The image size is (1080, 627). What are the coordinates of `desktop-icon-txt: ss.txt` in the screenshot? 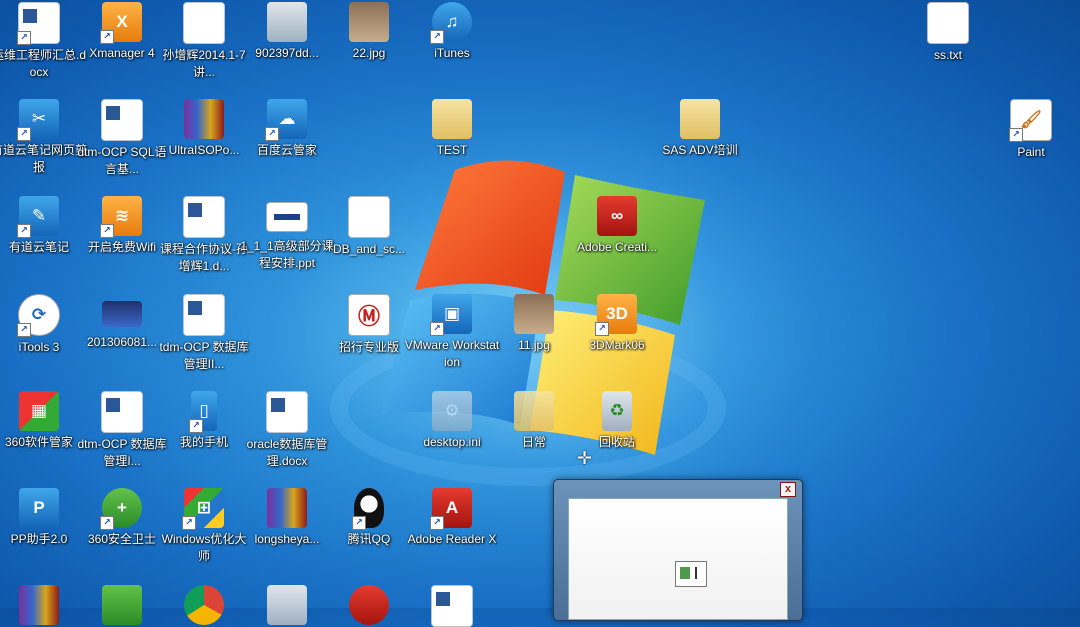 It's located at (948, 33).